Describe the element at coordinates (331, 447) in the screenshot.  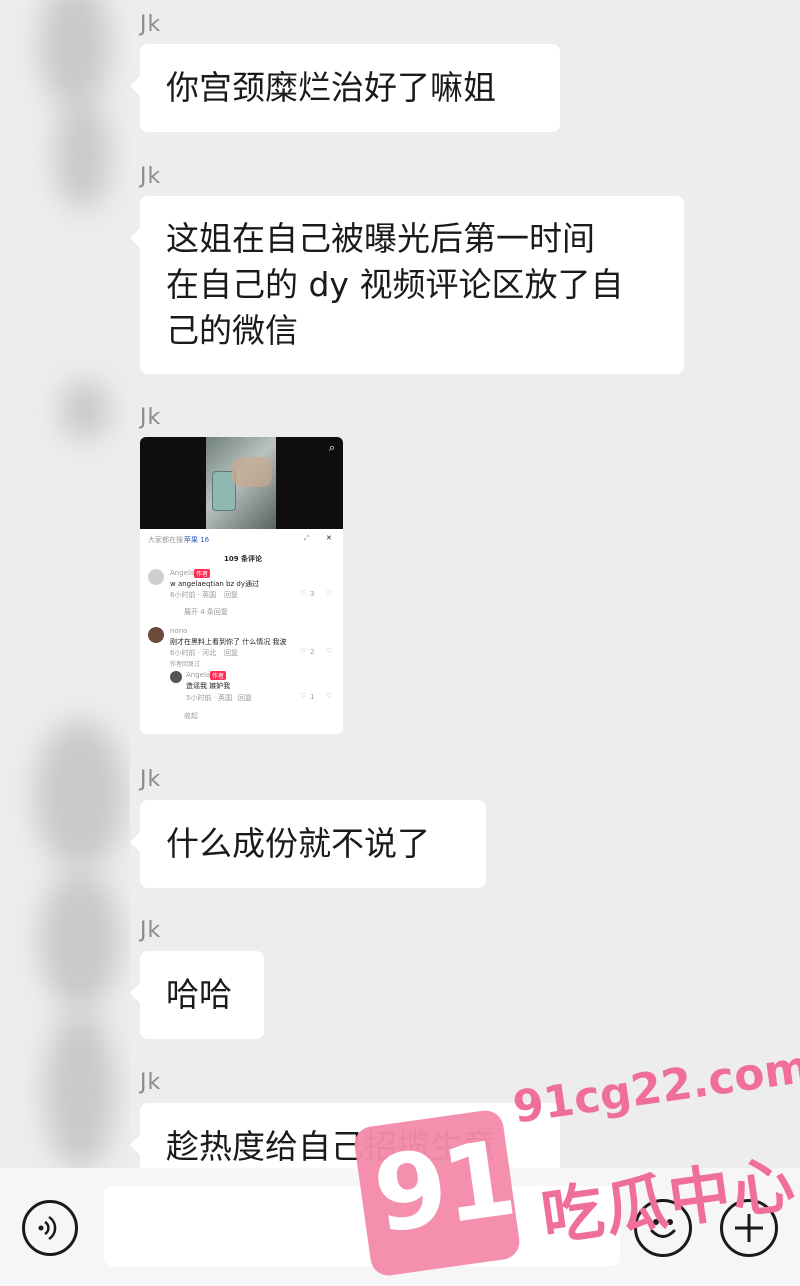
I see `search-icon: ⌕` at that location.